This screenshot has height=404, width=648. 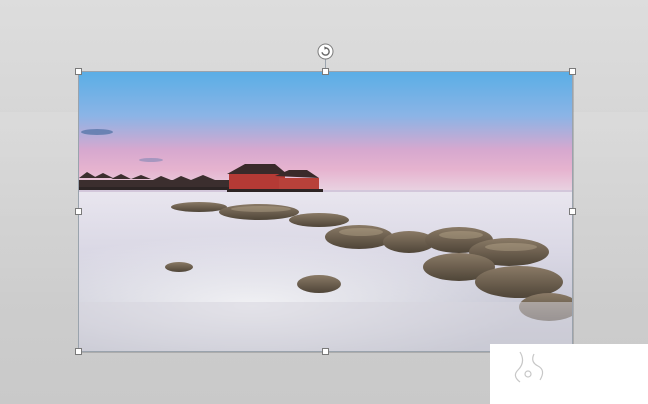 What do you see at coordinates (78, 71) in the screenshot?
I see `resize-handle-top-left` at bounding box center [78, 71].